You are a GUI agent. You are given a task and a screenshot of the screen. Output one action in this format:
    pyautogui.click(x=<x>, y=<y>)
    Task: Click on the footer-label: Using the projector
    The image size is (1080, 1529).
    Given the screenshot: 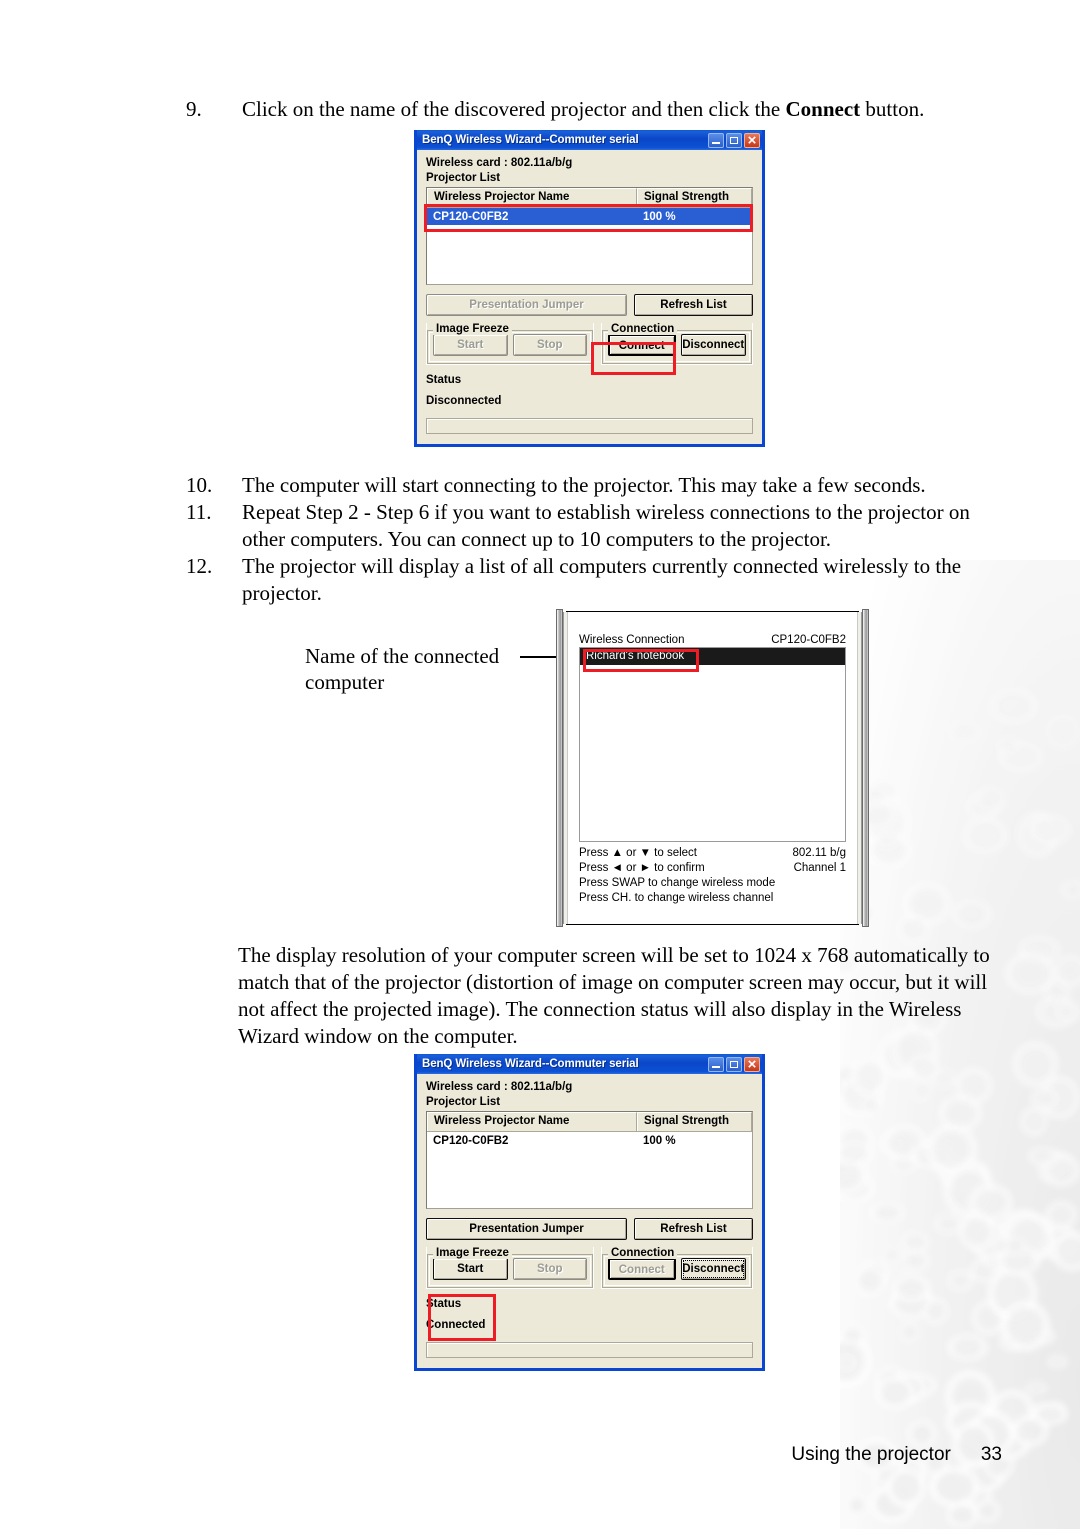 What is the action you would take?
    pyautogui.click(x=871, y=1454)
    